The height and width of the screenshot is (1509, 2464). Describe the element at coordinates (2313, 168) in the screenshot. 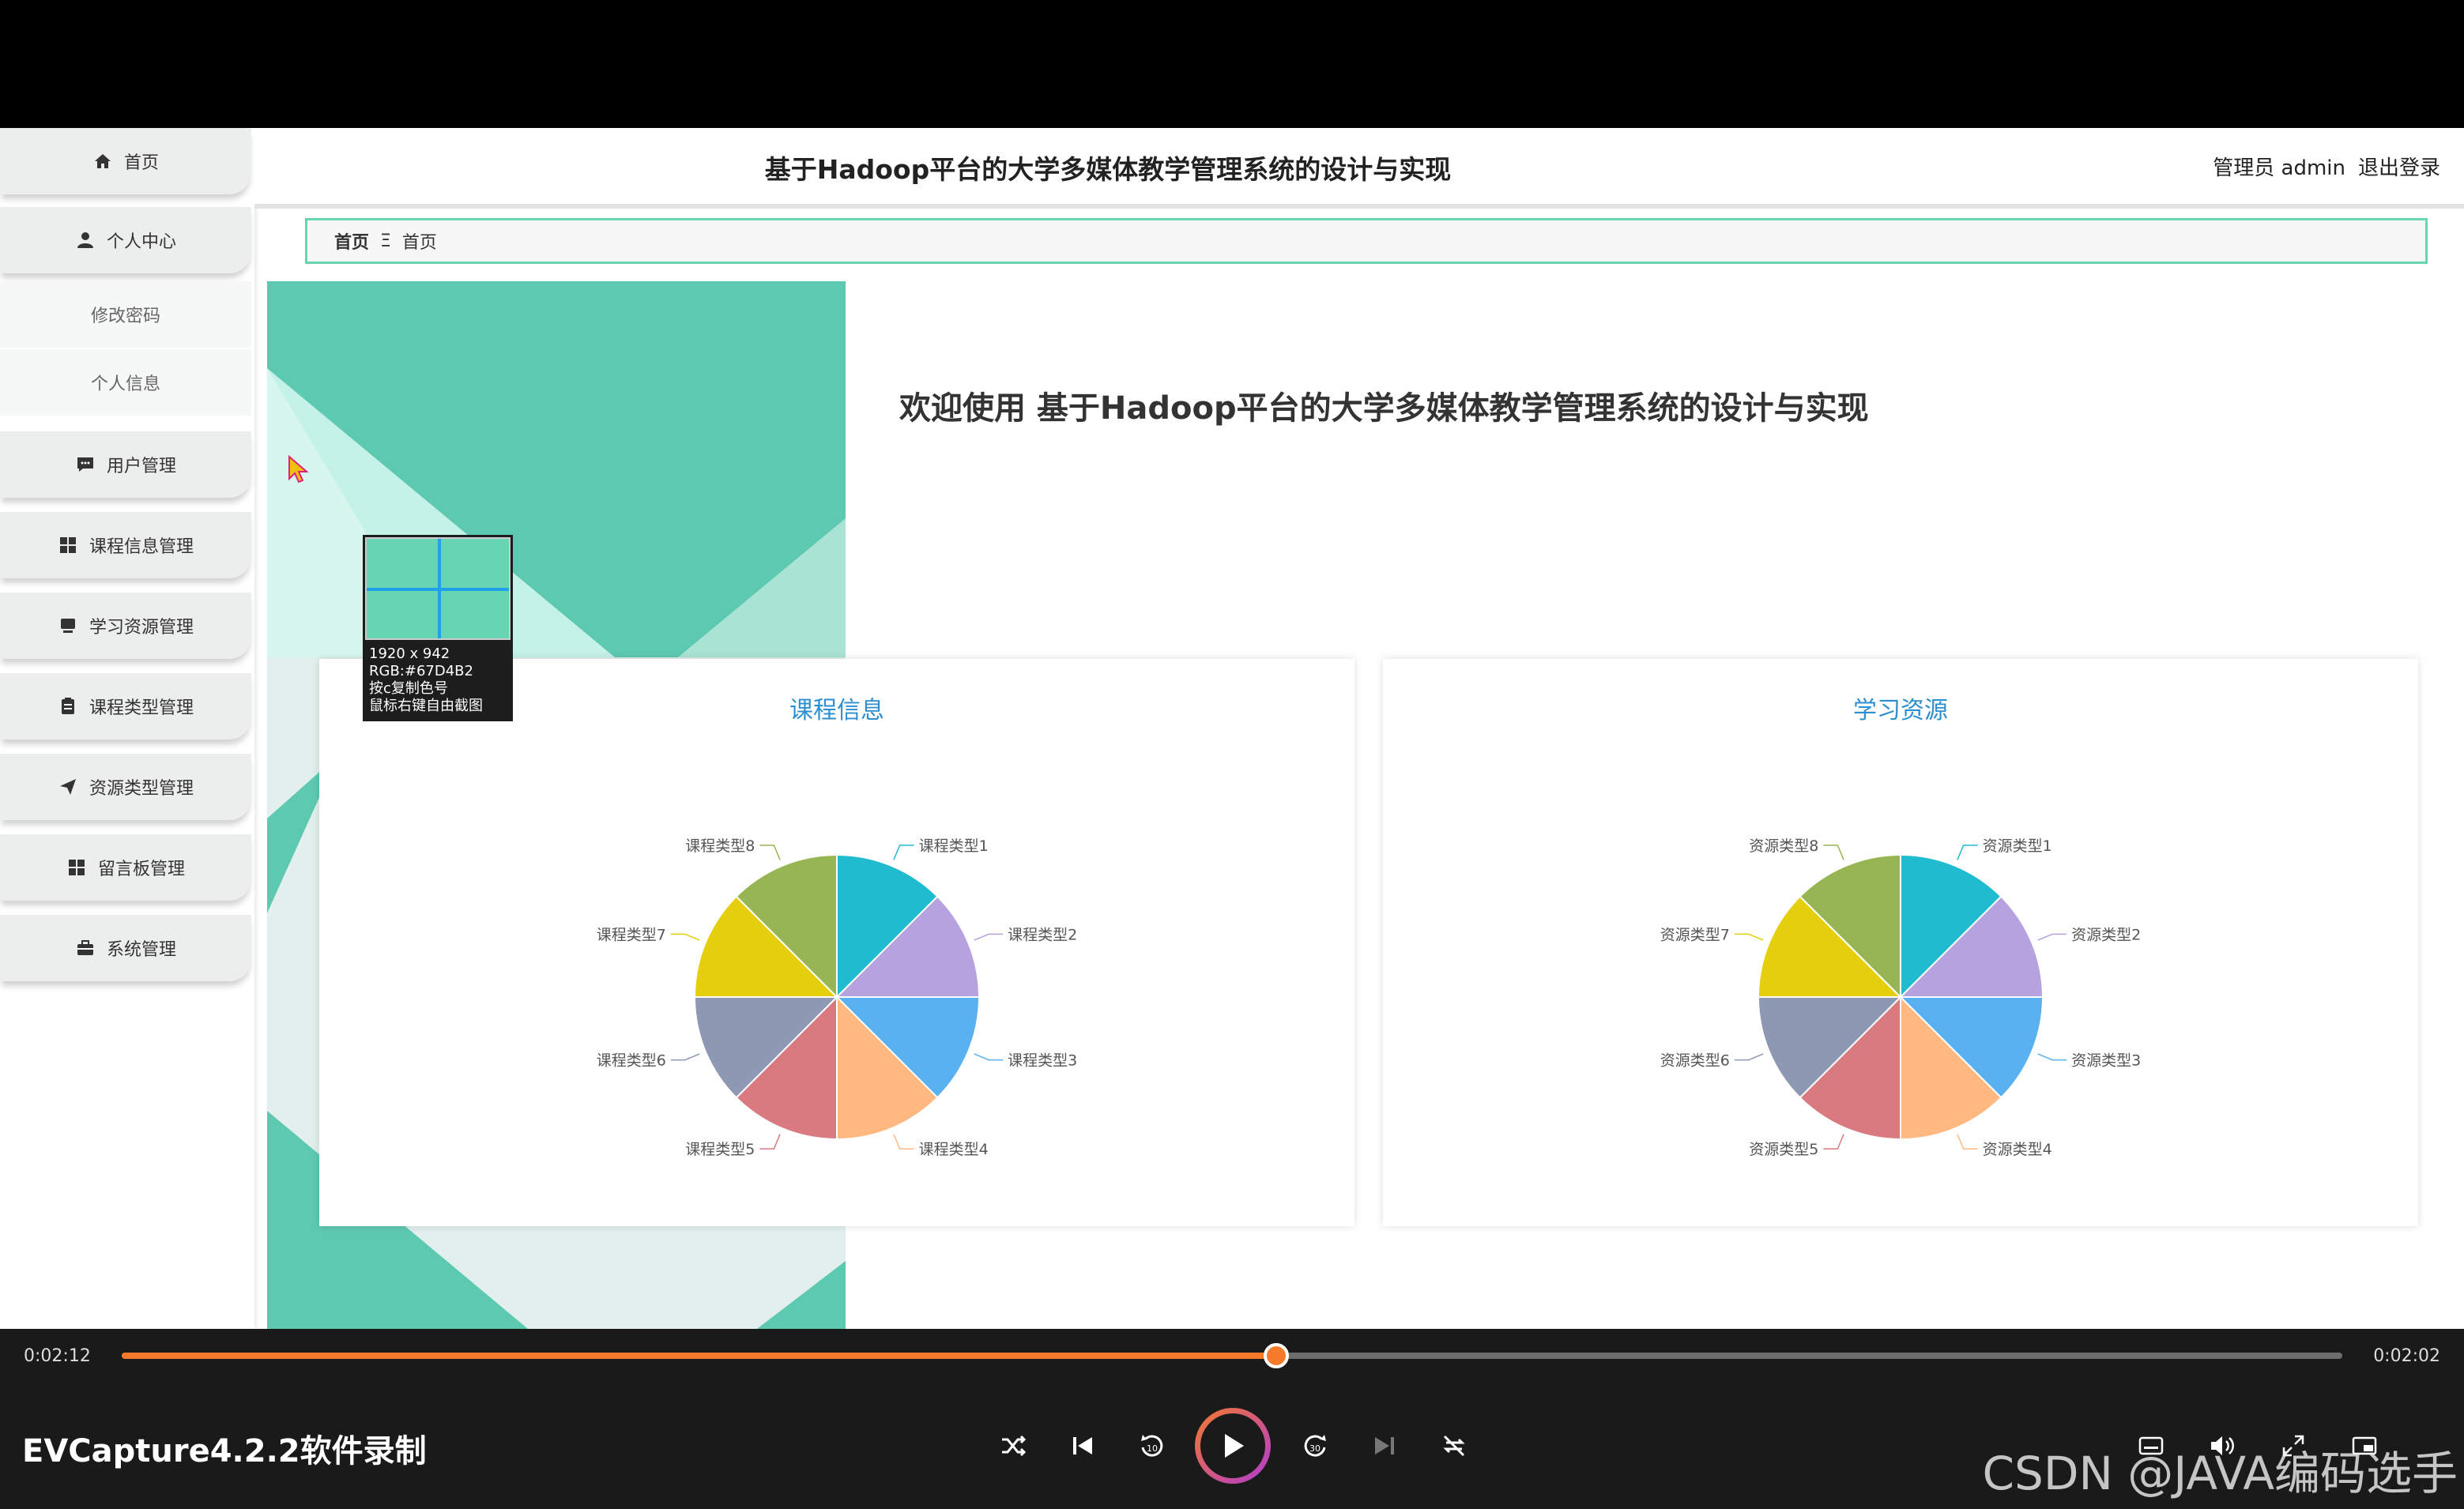

I see `user-name: admin` at that location.